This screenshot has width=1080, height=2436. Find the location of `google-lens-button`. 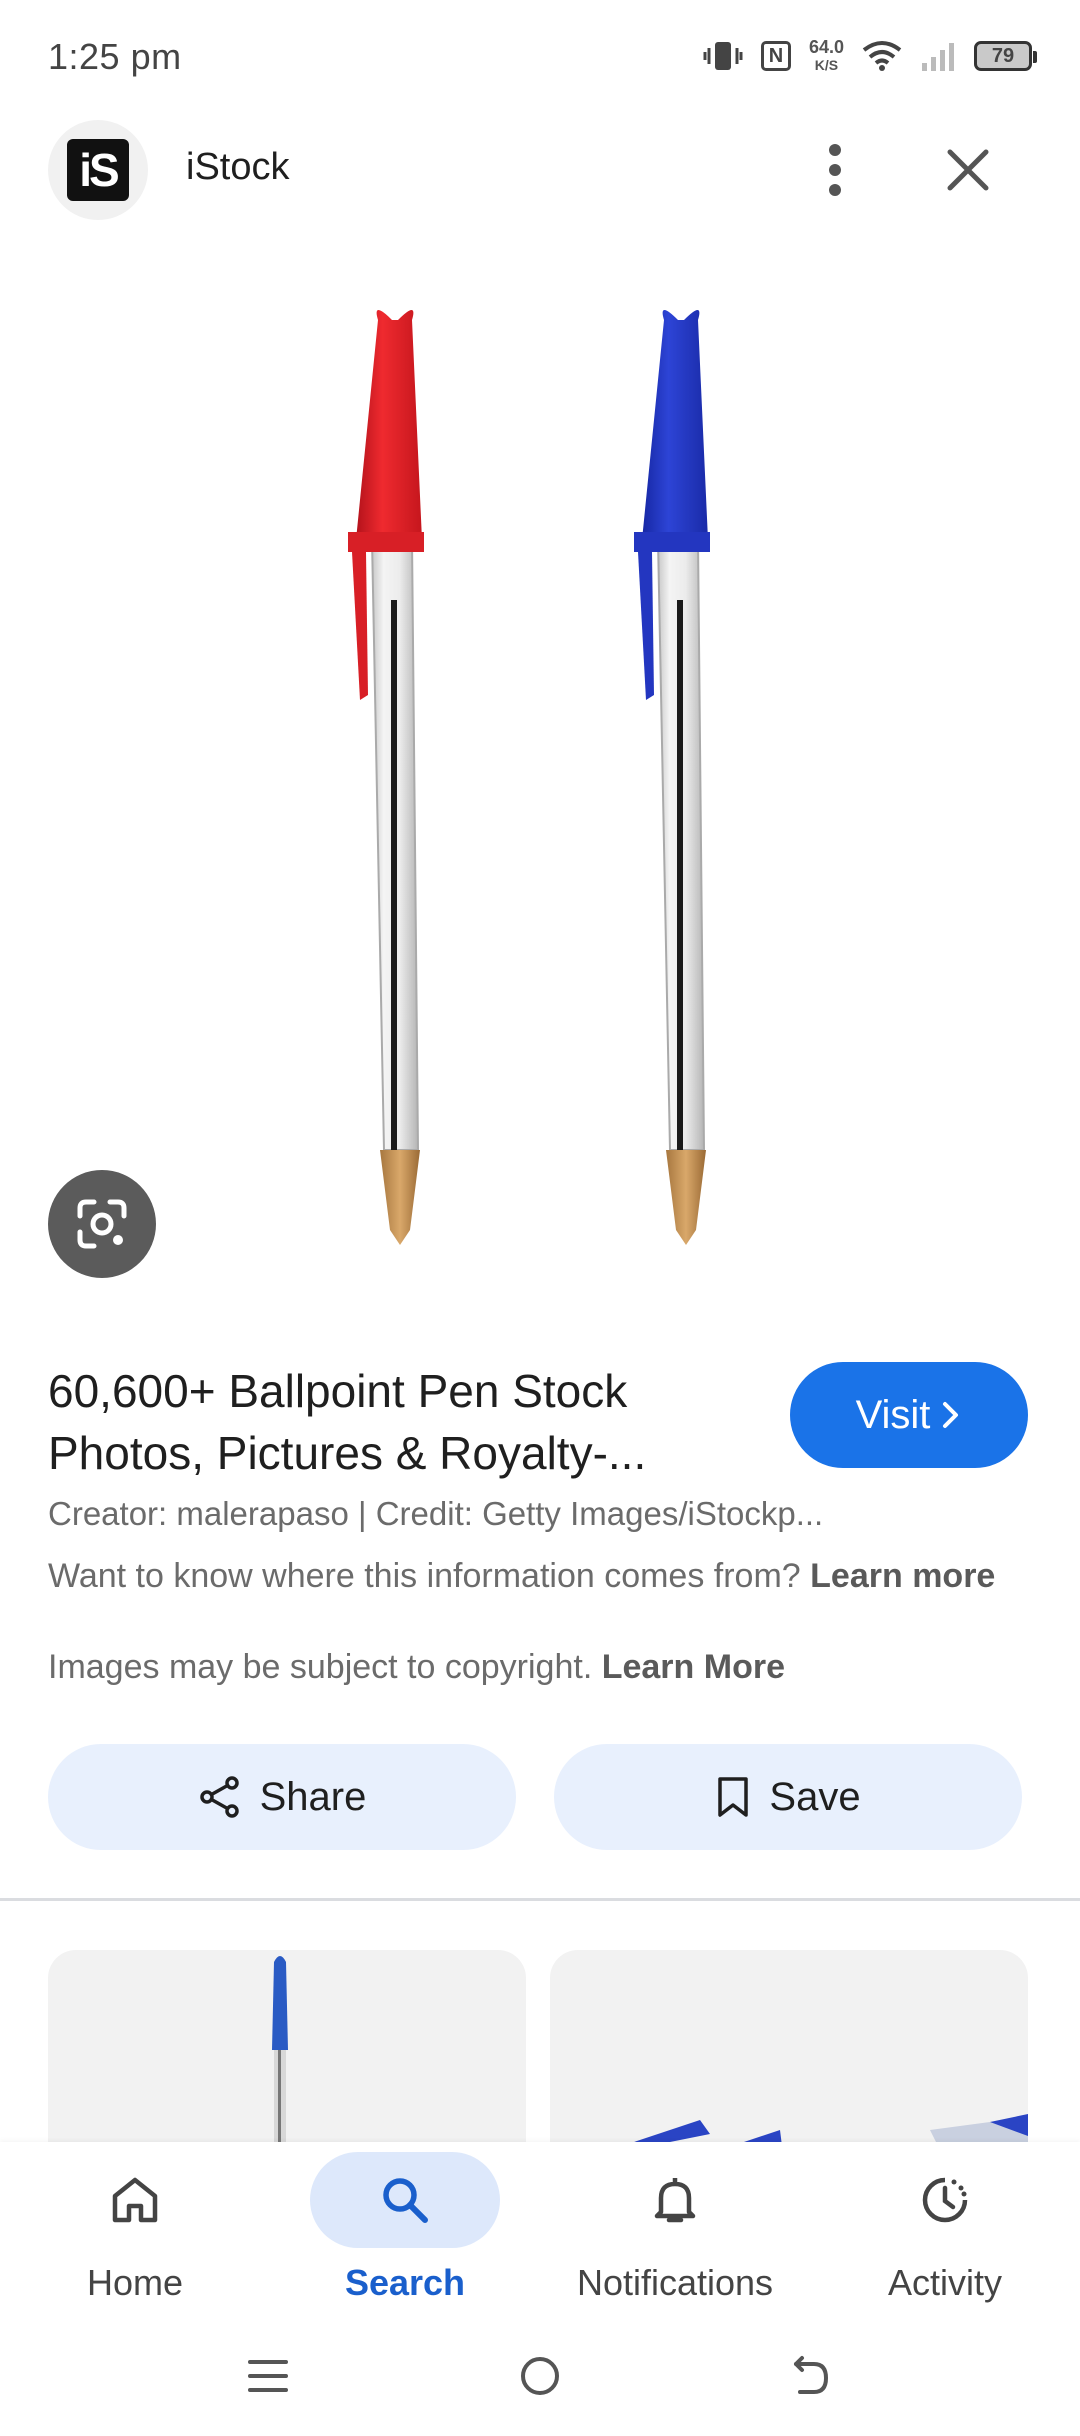

google-lens-button is located at coordinates (102, 1224).